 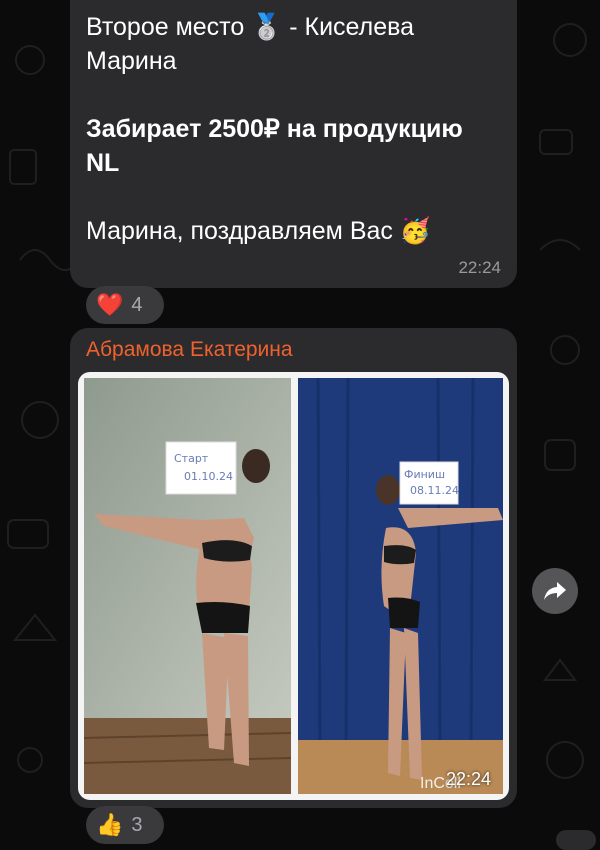 What do you see at coordinates (103, 163) in the screenshot?
I see `message-line: NL` at bounding box center [103, 163].